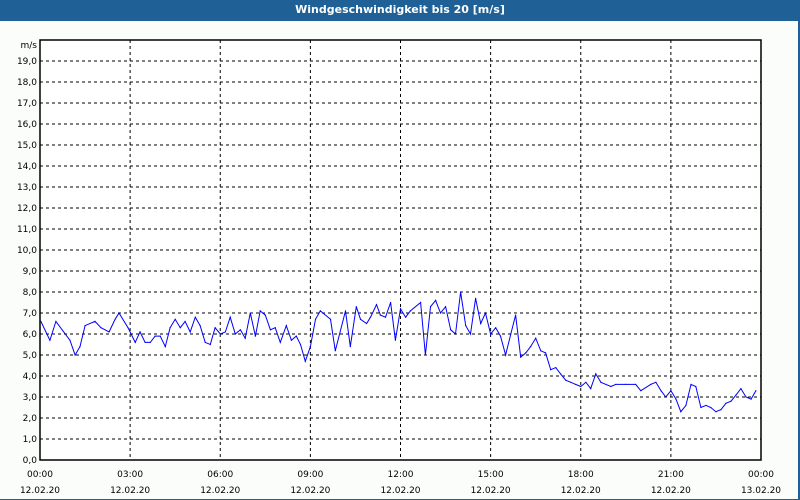 The height and width of the screenshot is (500, 800). What do you see at coordinates (491, 475) in the screenshot?
I see `x-tick-time: 15:00` at bounding box center [491, 475].